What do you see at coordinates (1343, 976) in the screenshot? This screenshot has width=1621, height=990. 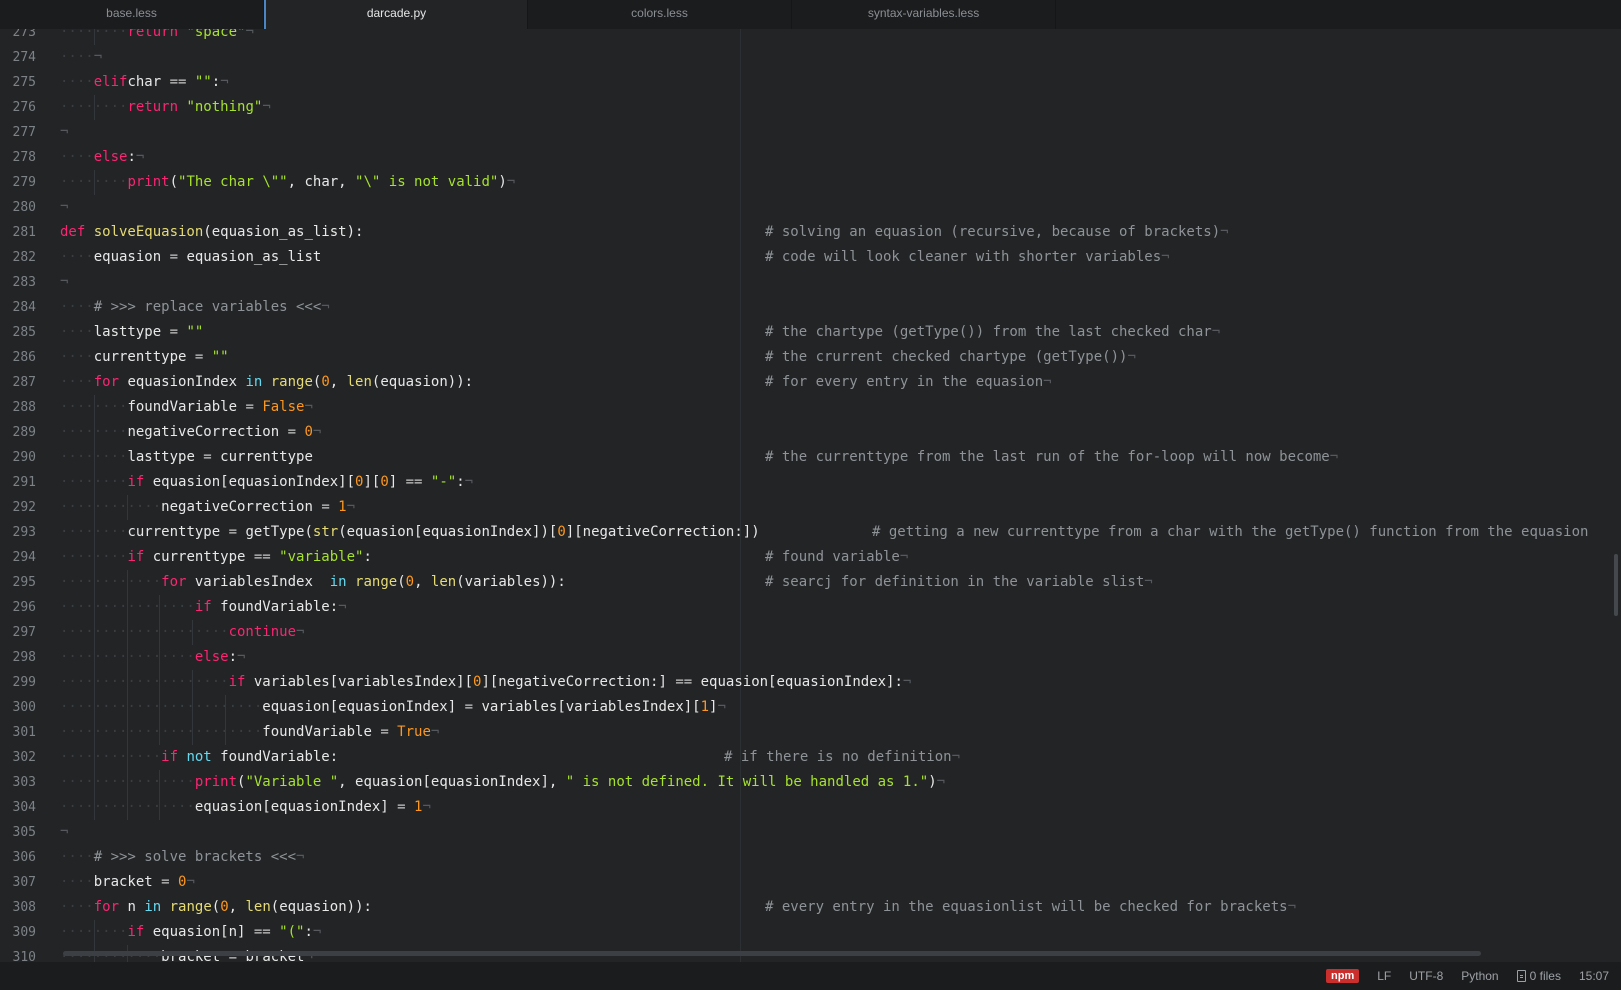 I see `npm-badge: npm` at bounding box center [1343, 976].